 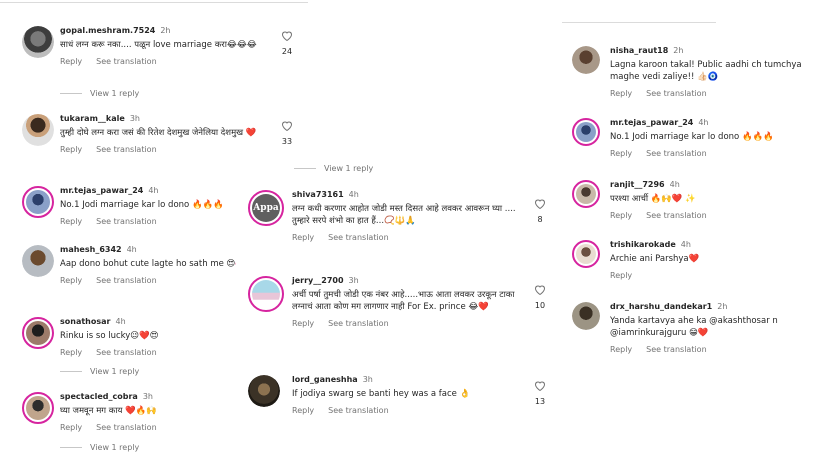 I want to click on like-count: 13, so click(x=540, y=401).